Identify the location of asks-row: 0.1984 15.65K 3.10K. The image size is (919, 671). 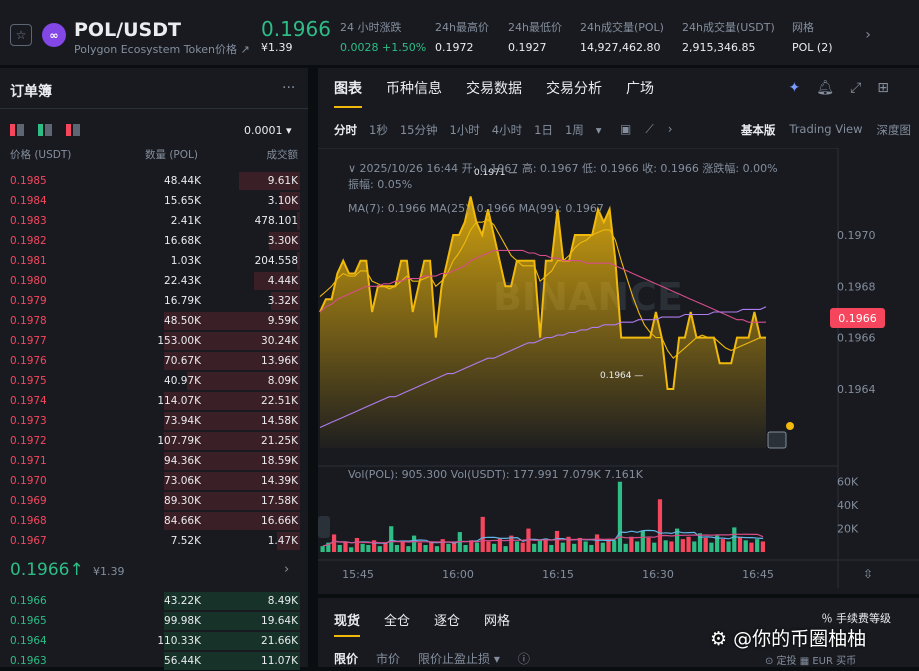
(150, 201).